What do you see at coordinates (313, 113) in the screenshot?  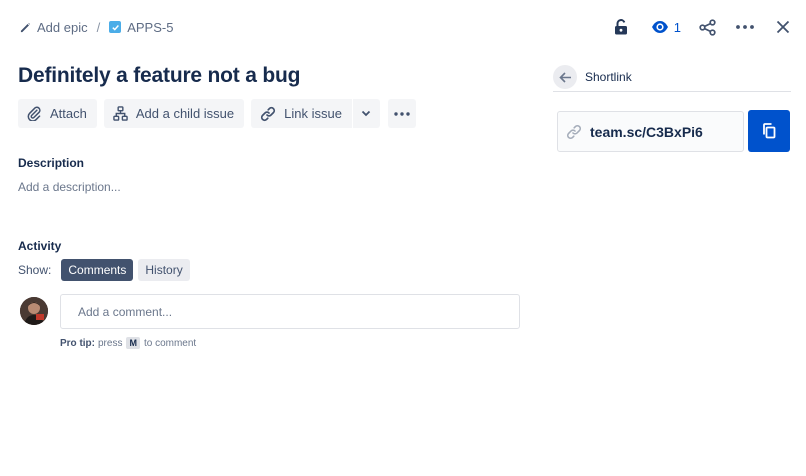 I see `link-issue-label: Link issue` at bounding box center [313, 113].